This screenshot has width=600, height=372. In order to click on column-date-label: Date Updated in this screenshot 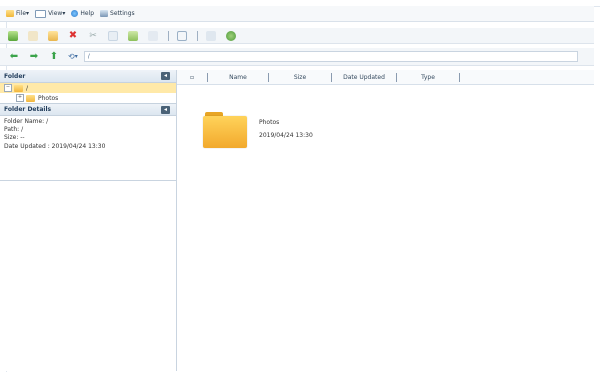, I will do `click(364, 77)`.